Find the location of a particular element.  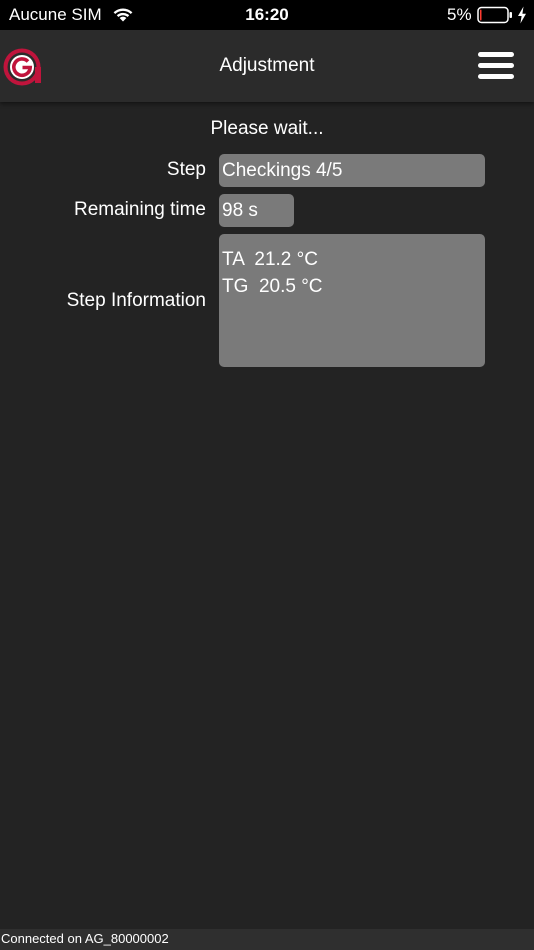

step-field: Checkings 4/5 is located at coordinates (352, 170).